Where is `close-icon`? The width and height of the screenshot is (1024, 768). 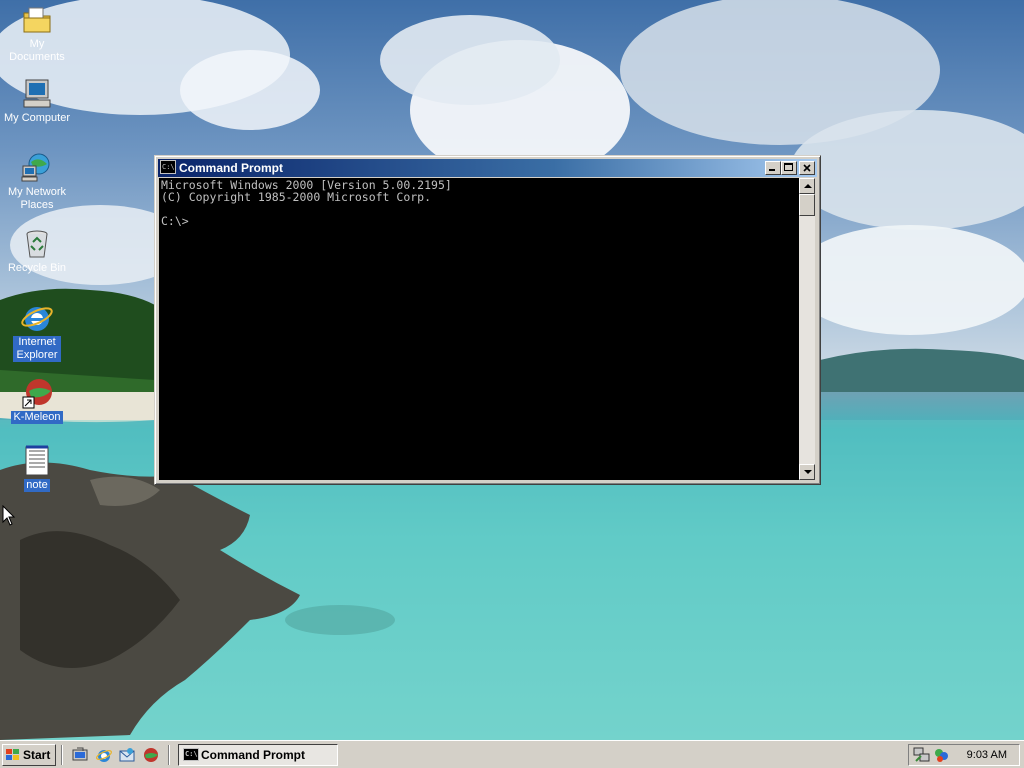 close-icon is located at coordinates (807, 168).